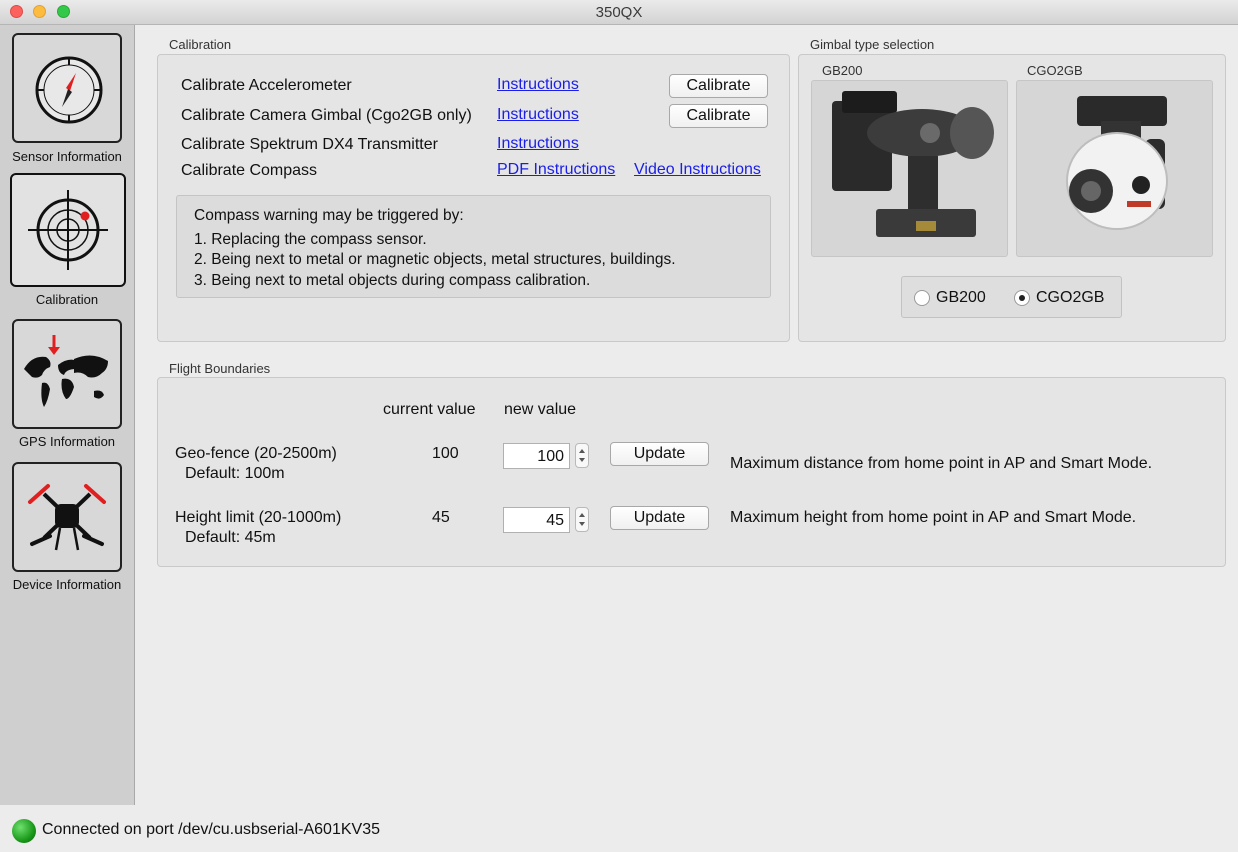  Describe the element at coordinates (309, 144) in the screenshot. I see `calibrate-transmitter-label: Calibrate Spektrum DX4 Transmitter` at that location.